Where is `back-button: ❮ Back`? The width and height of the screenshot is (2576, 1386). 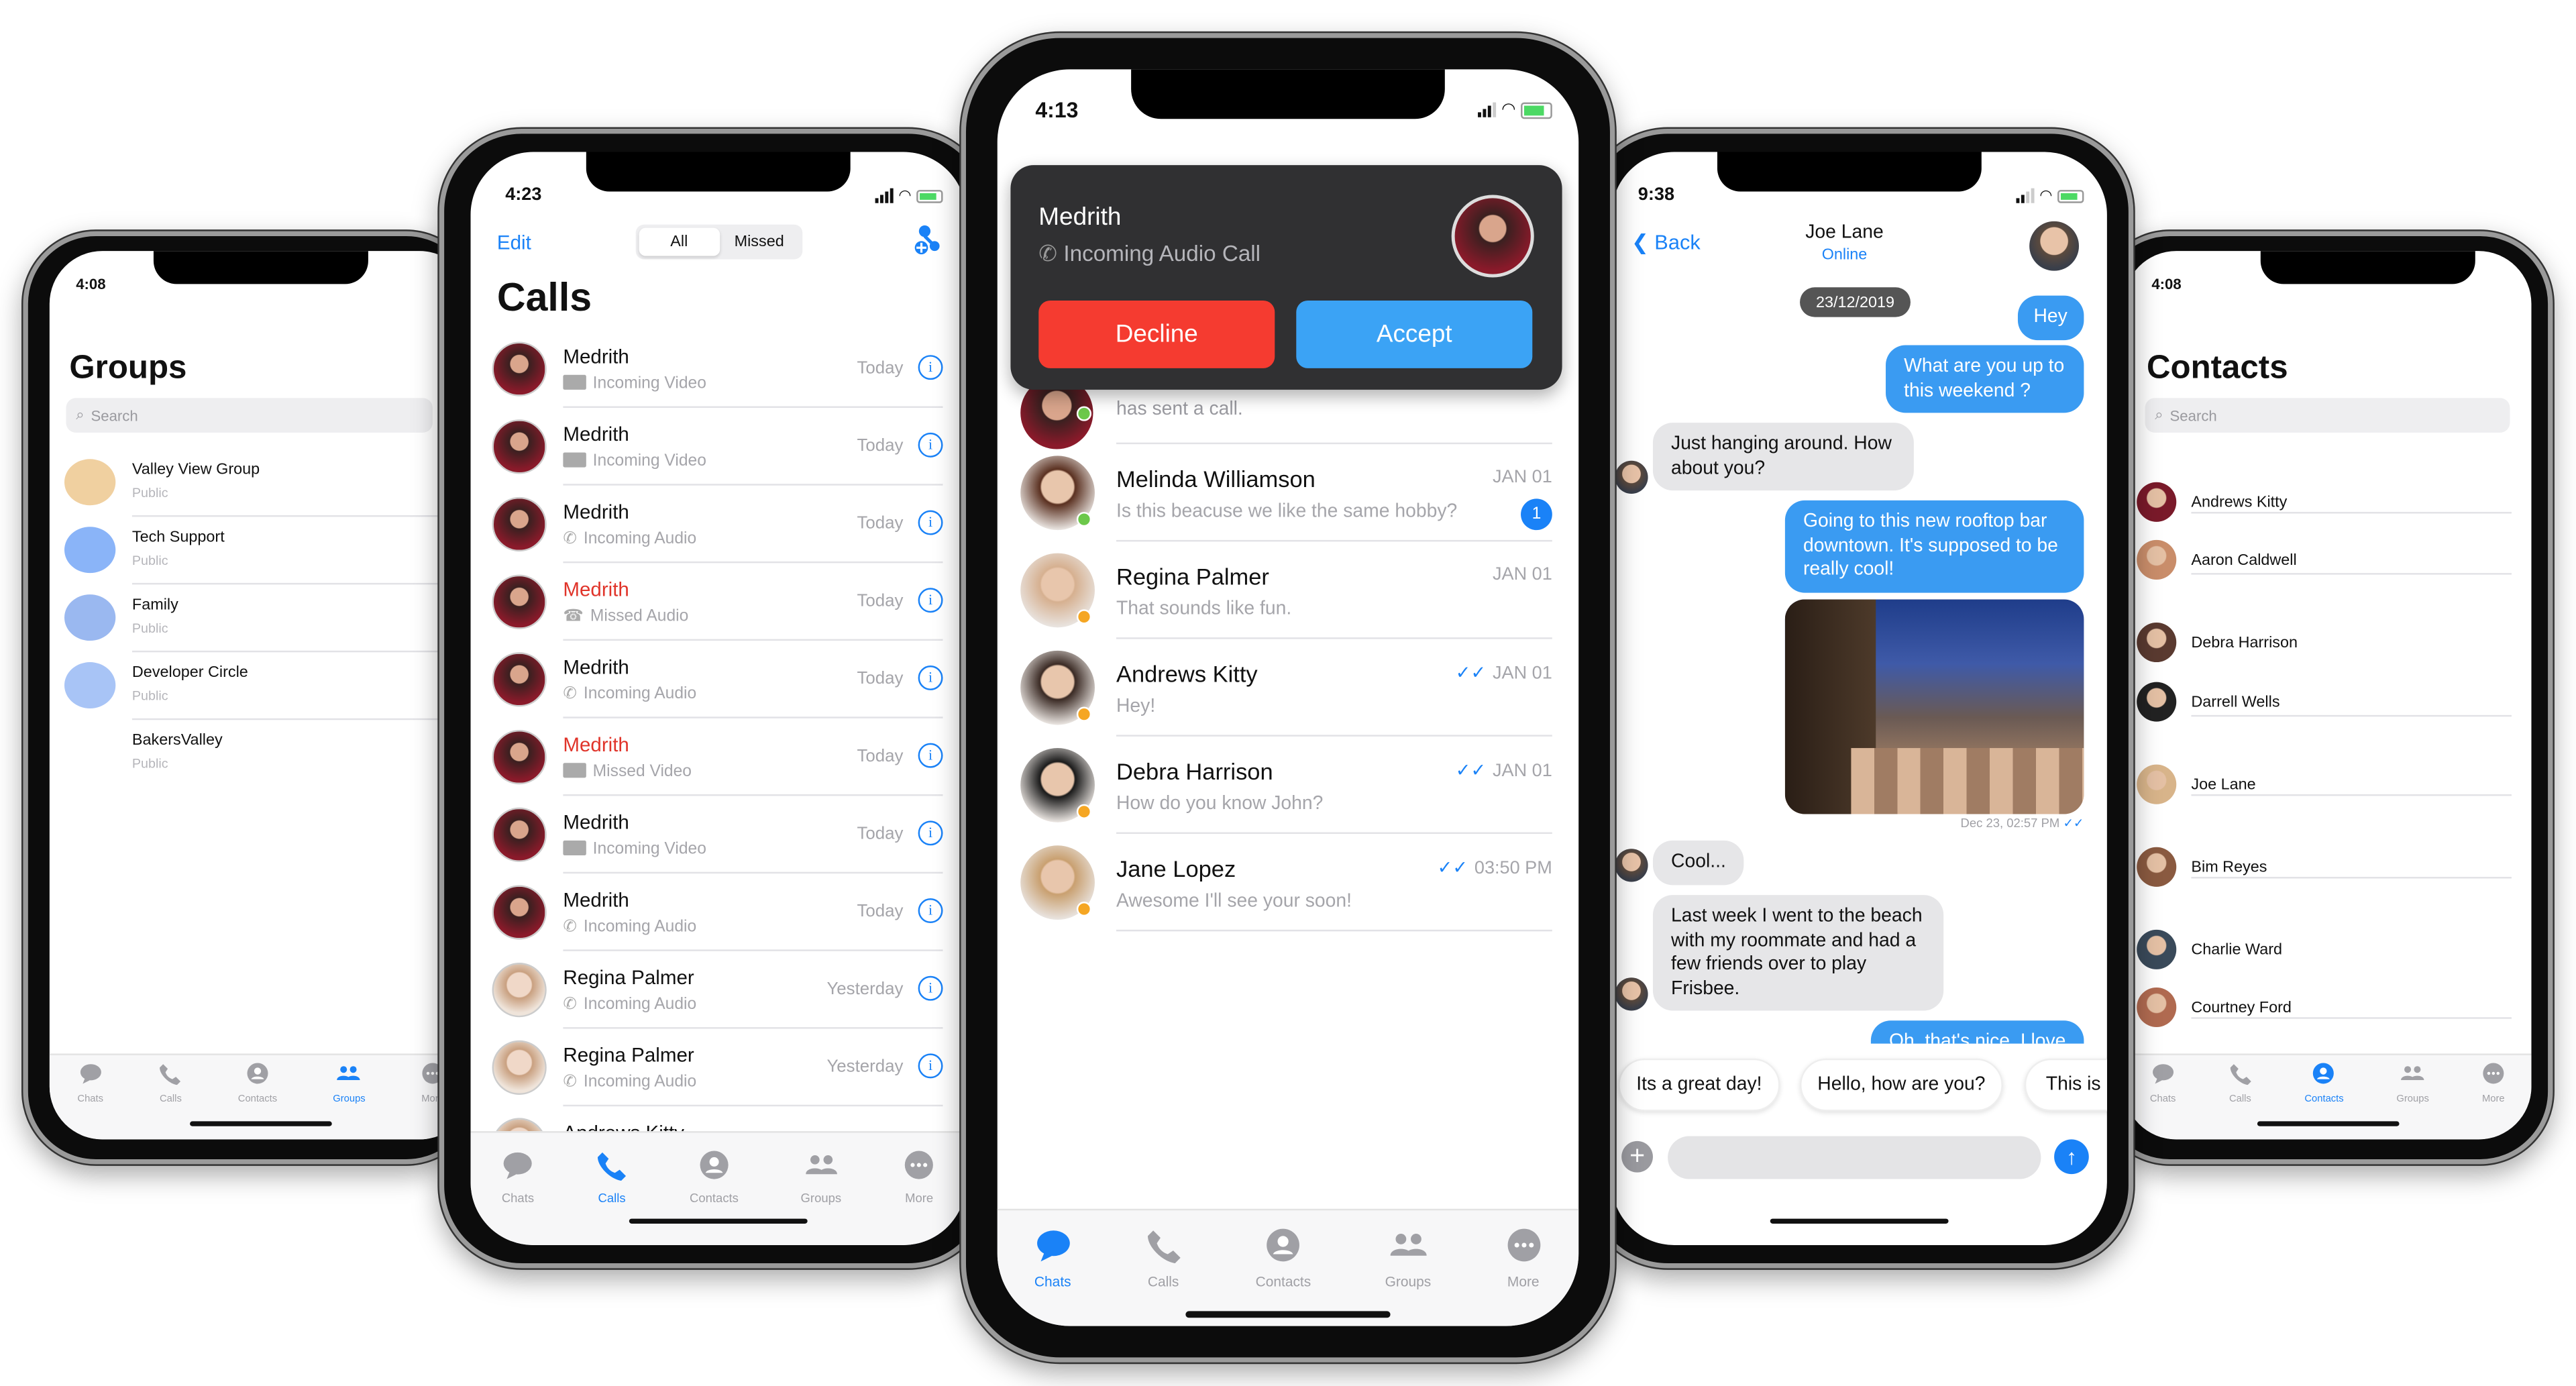
back-button: ❮ Back is located at coordinates (1666, 241).